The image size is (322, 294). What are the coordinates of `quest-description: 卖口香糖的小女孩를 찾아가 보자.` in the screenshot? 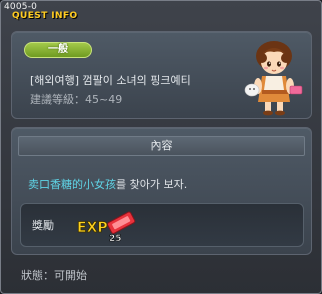 It's located at (107, 184).